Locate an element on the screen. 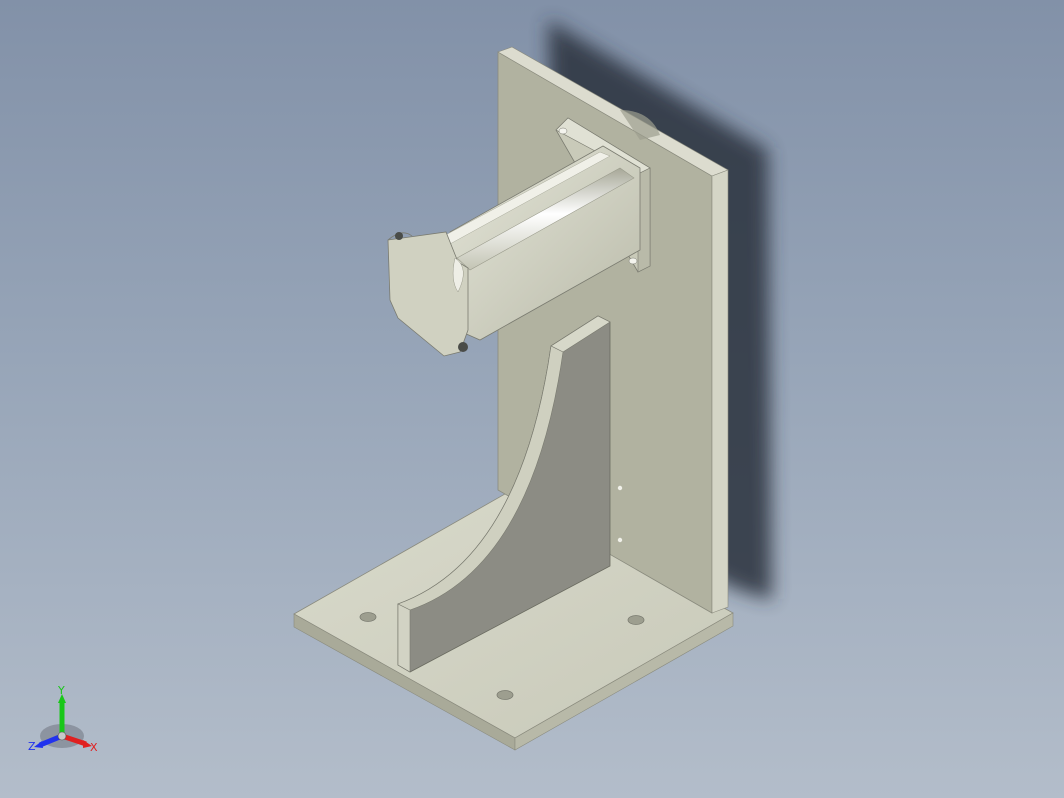 The height and width of the screenshot is (798, 1064). x-axis-label: X is located at coordinates (94, 747).